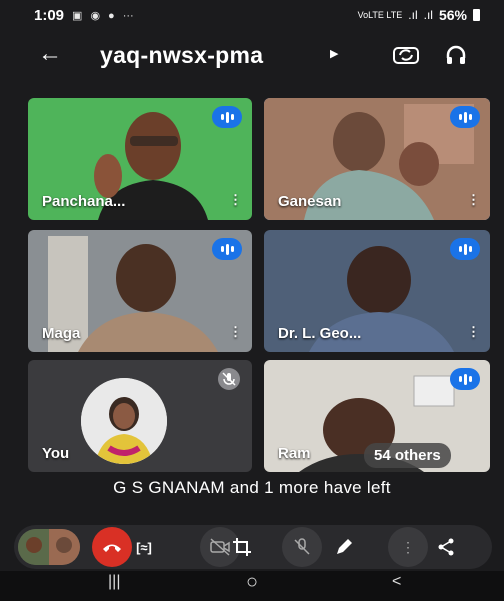 The height and width of the screenshot is (601, 504). I want to click on call-controls: [≈] ⋮, so click(253, 547).